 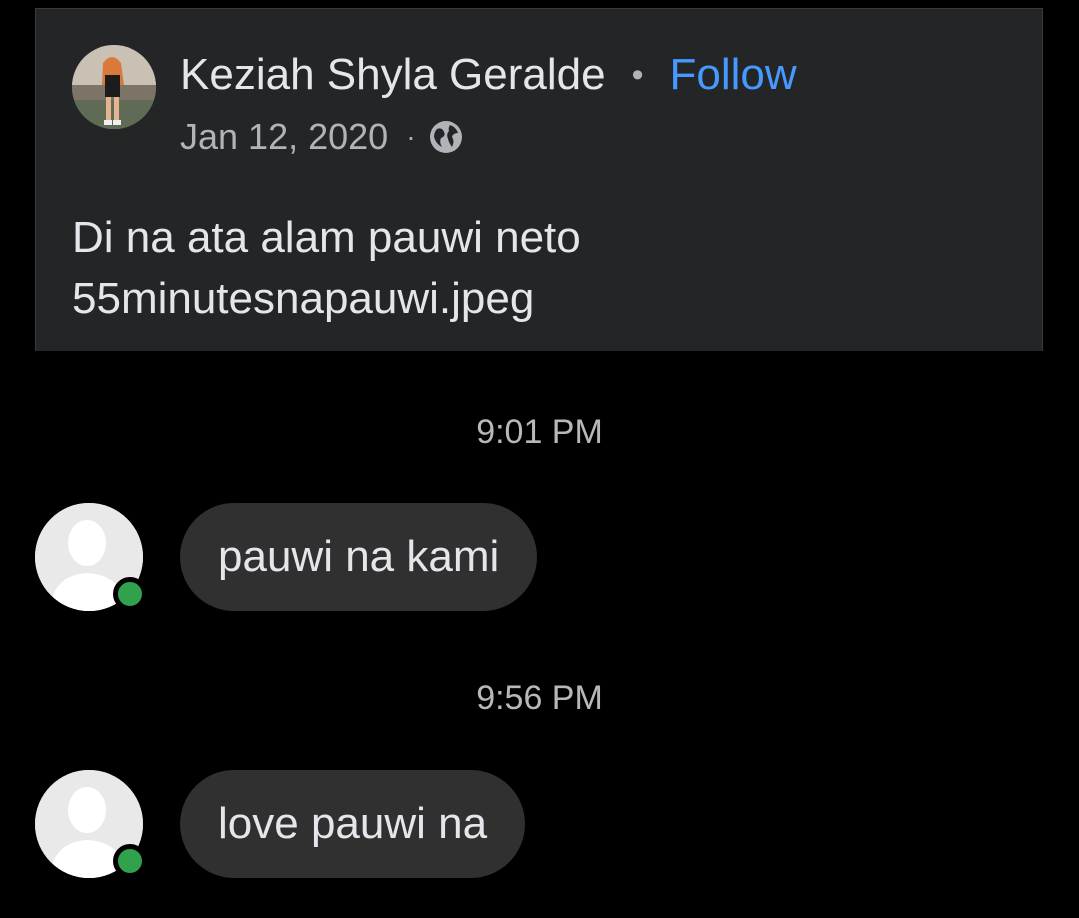 I want to click on author-name: Keziah Shyla Geralde, so click(x=393, y=75).